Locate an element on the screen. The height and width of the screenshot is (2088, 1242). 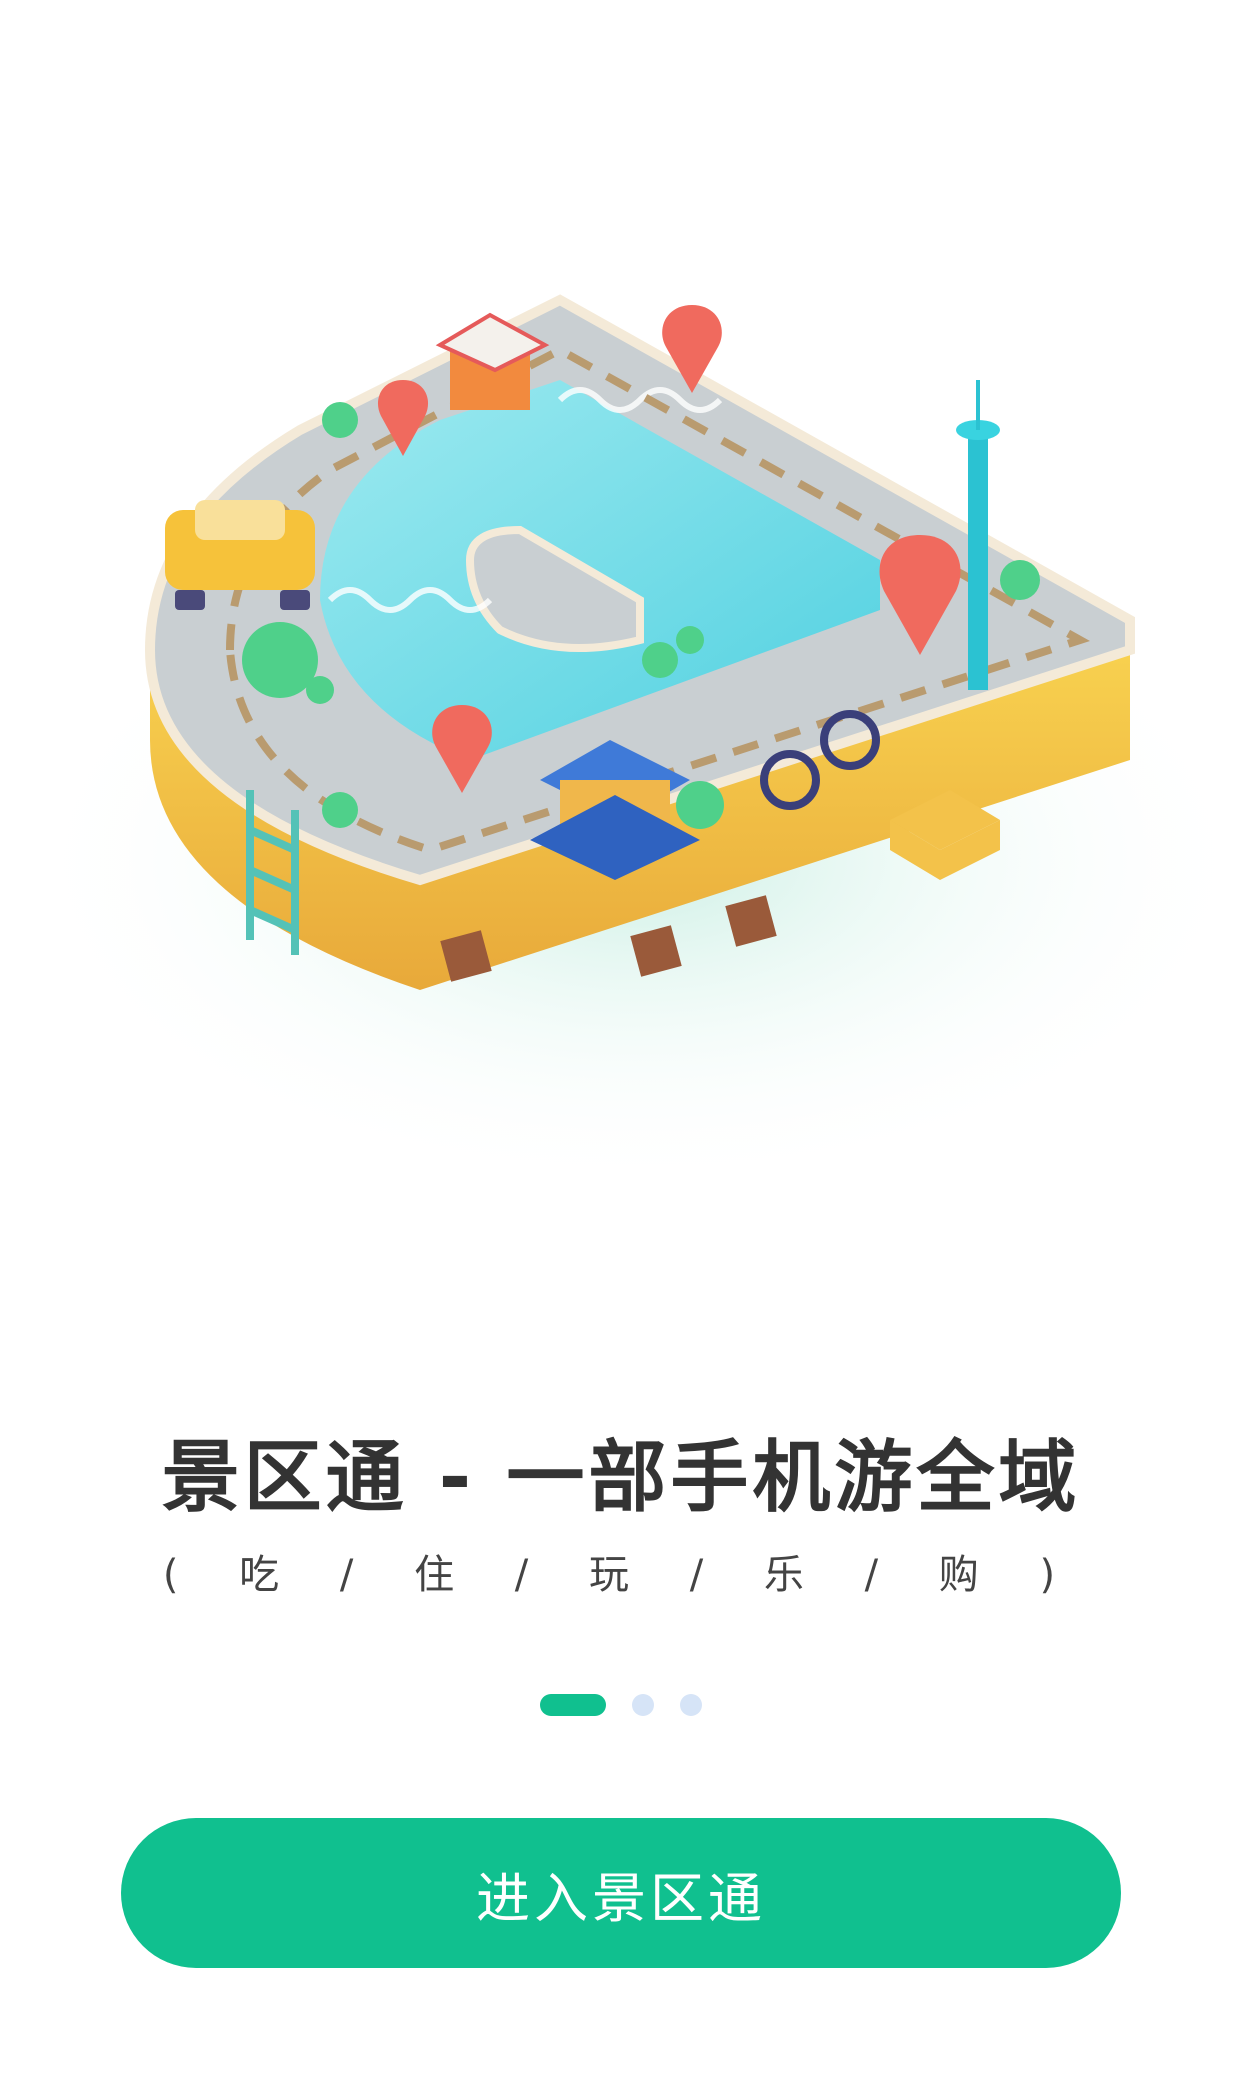
page-subtitle: ( 吃 / 住 / 玩 / 乐 / 购 ) is located at coordinates (621, 1575).